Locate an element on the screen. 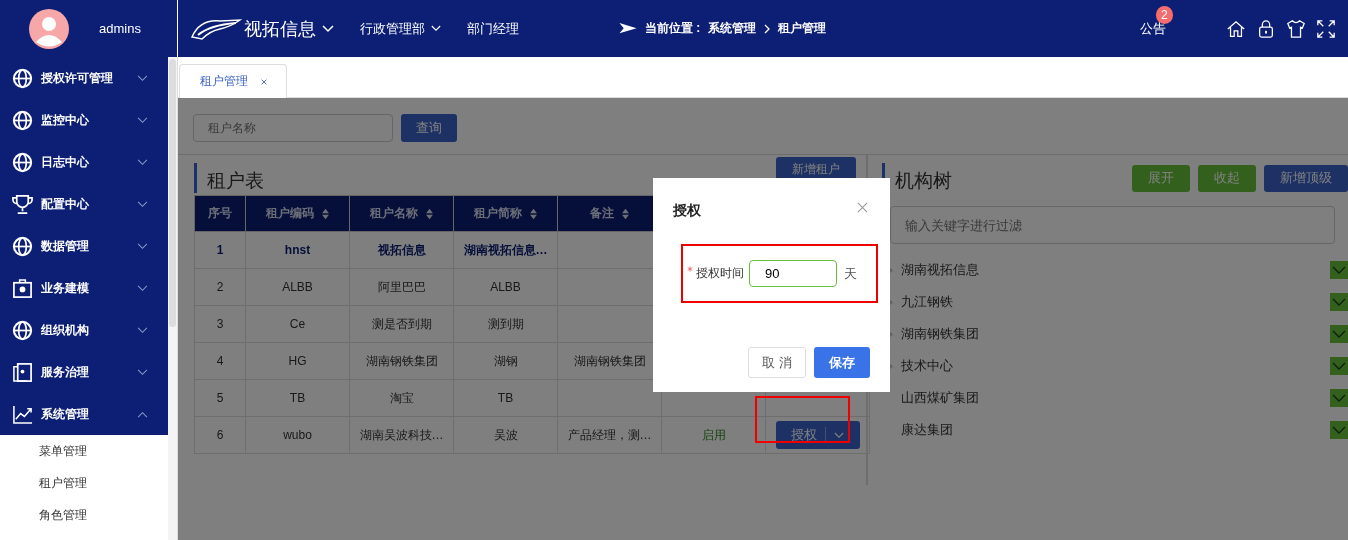 This screenshot has width=1348, height=540. table-cell: 湖钢 is located at coordinates (505, 360).